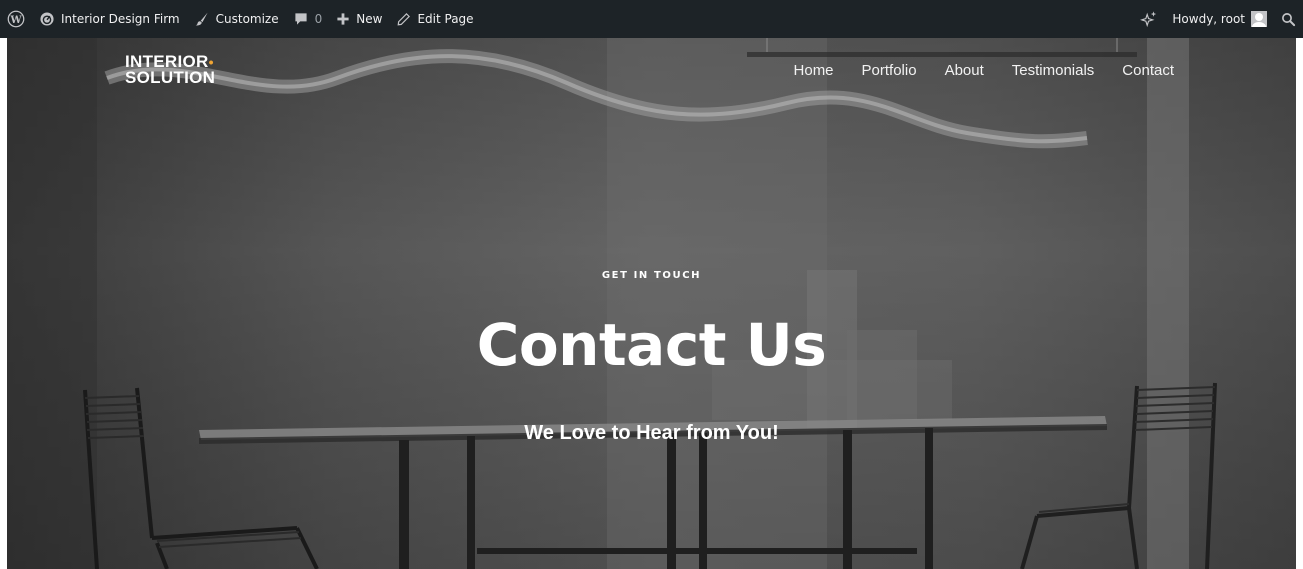 This screenshot has height=569, width=1303. Describe the element at coordinates (47, 19) in the screenshot. I see `dashboard-icon` at that location.